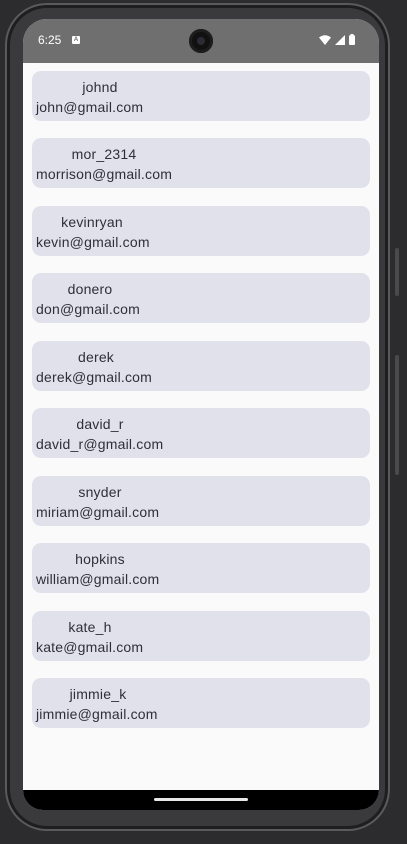 The height and width of the screenshot is (844, 407). I want to click on signal-icon, so click(340, 39).